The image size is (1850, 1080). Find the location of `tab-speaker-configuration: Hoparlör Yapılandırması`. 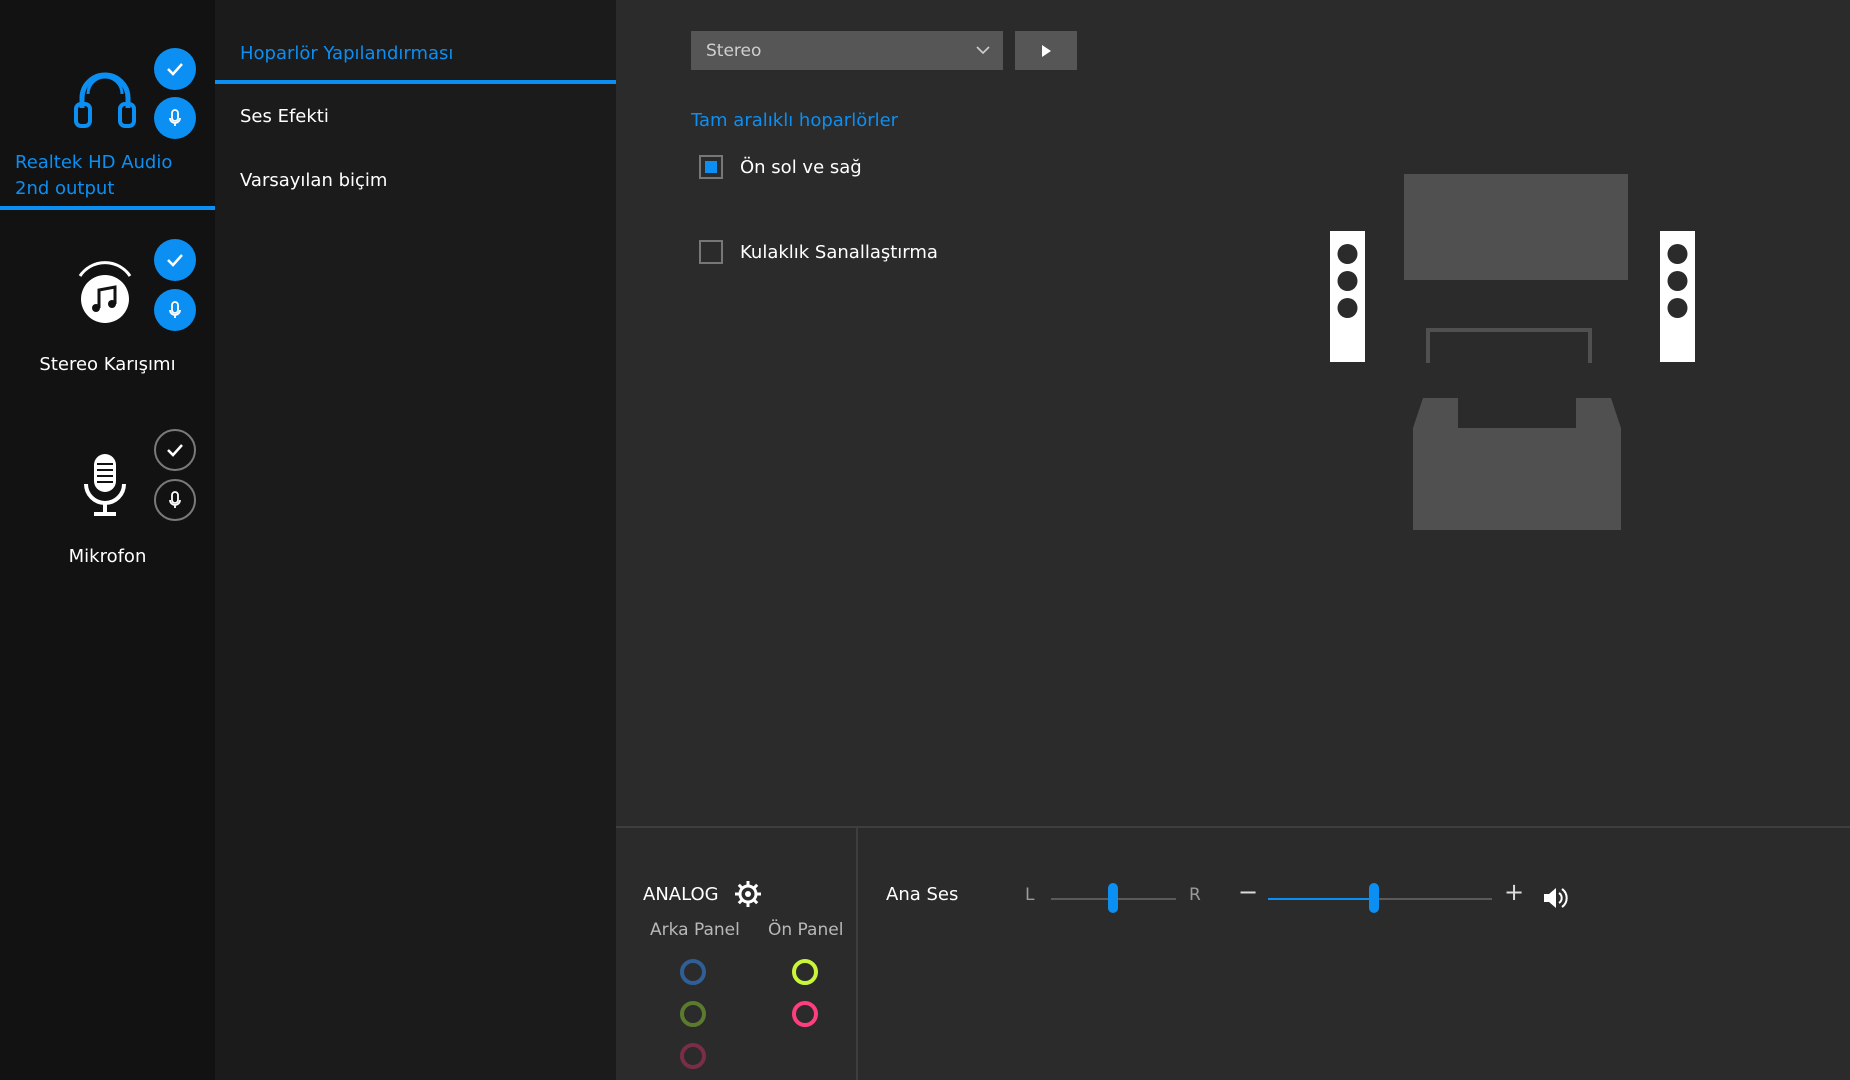

tab-speaker-configuration: Hoparlör Yapılandırması is located at coordinates (346, 53).